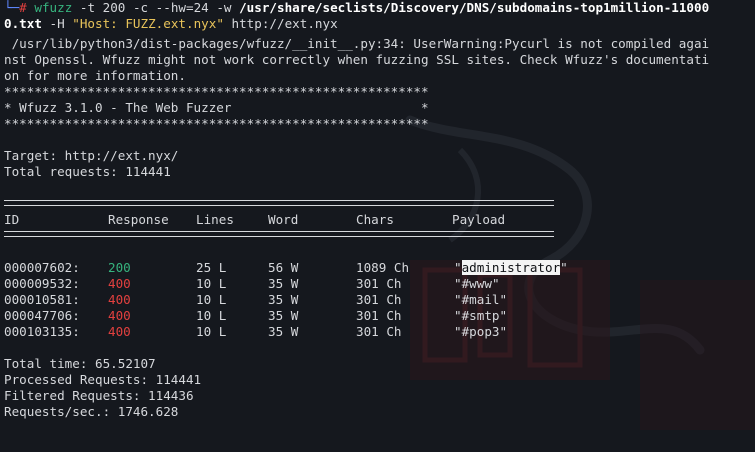  What do you see at coordinates (12, 7) in the screenshot?
I see `prompt-corner: └─` at bounding box center [12, 7].